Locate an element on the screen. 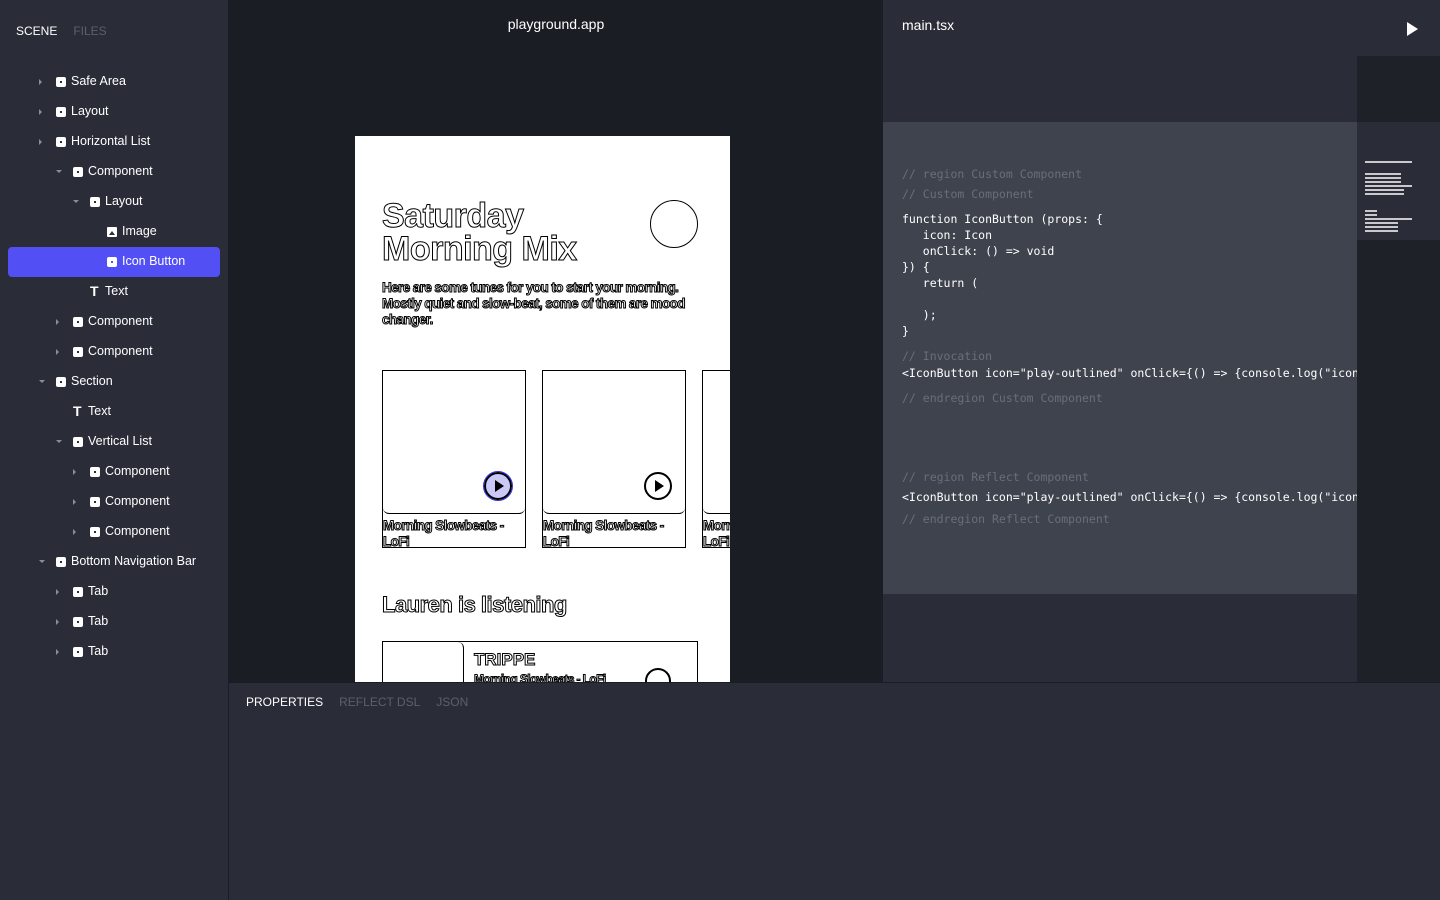 The image size is (1440, 900). file-name: main.tsx is located at coordinates (928, 25).